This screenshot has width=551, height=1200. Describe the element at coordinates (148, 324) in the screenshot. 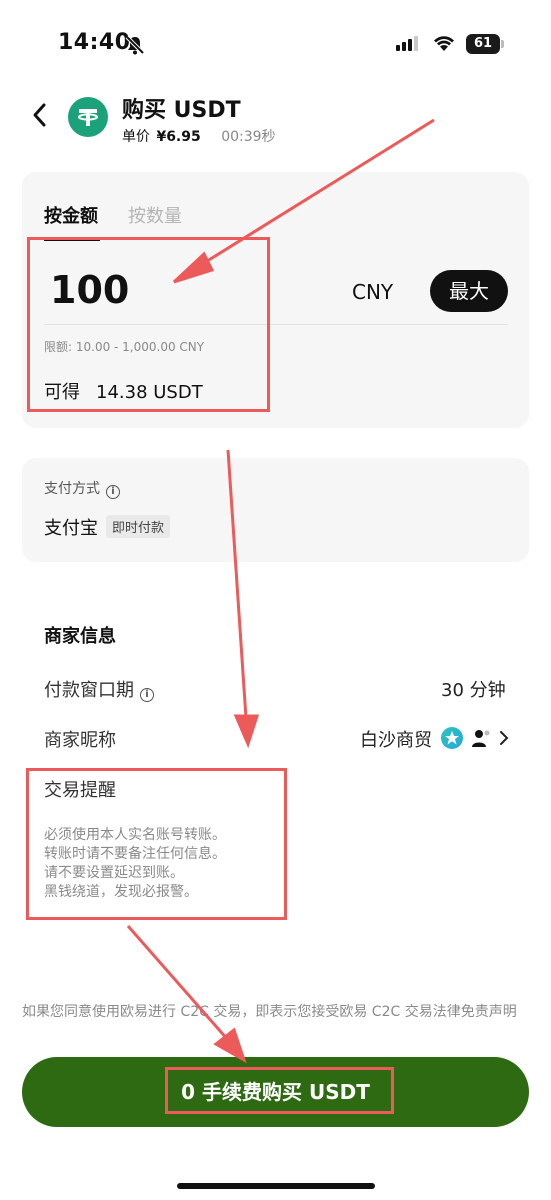

I see `annotation-box-amount` at that location.